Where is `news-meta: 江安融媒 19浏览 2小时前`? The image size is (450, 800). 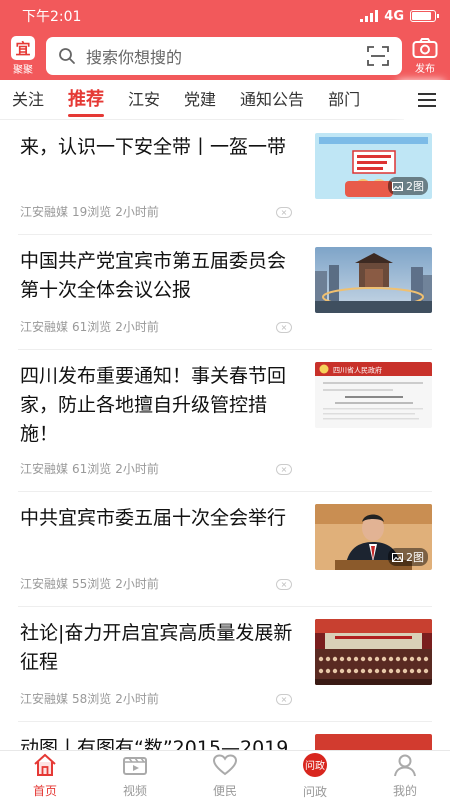 news-meta: 江安融媒 19浏览 2小时前 is located at coordinates (91, 211).